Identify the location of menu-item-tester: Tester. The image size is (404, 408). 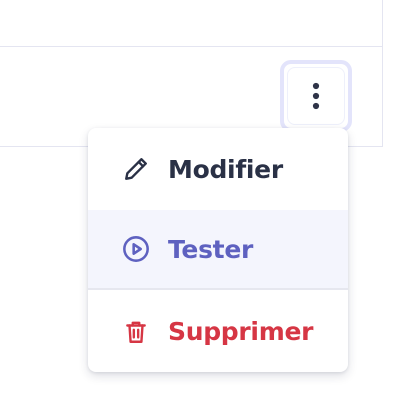
(218, 249).